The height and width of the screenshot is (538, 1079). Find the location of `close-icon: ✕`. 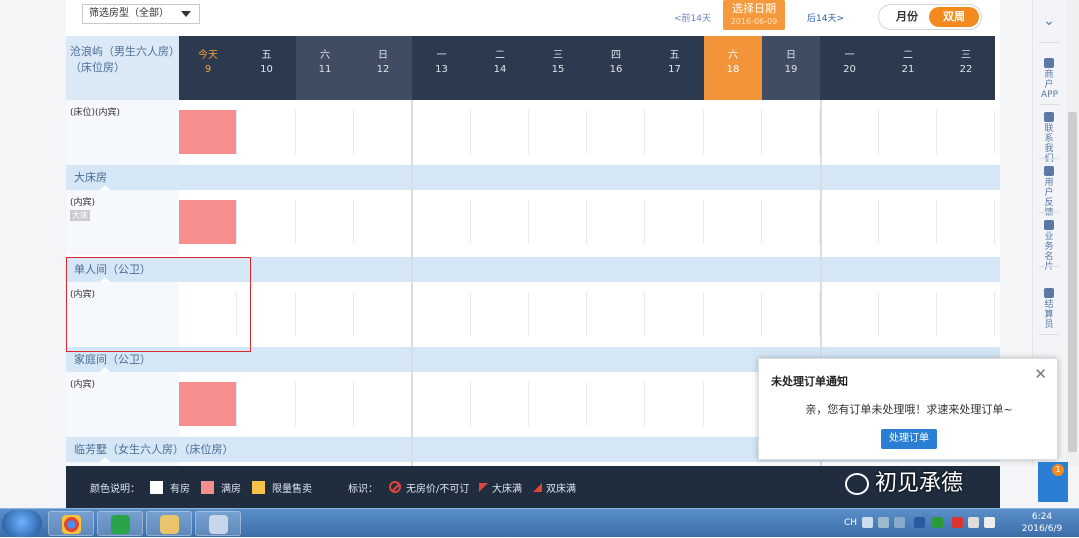

close-icon: ✕ is located at coordinates (1040, 374).